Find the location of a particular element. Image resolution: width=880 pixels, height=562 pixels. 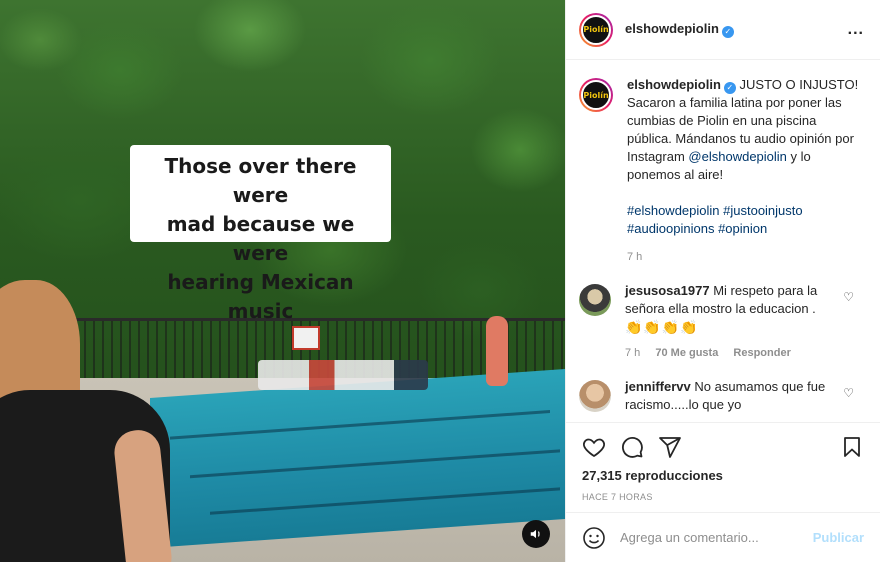

post-actions: 27,315 reproducciones HACE 7 HORAS is located at coordinates (723, 467).